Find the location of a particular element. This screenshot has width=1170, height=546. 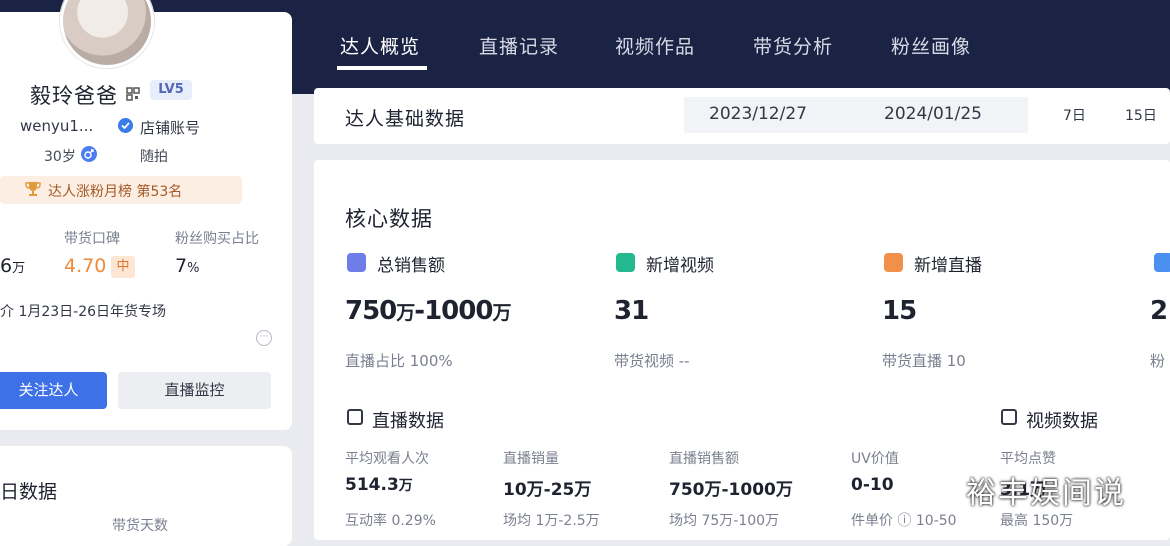

rating-level-badge: 中 is located at coordinates (123, 267).